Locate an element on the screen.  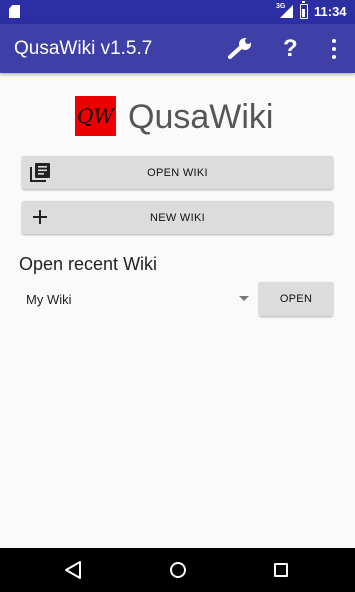
home-icon is located at coordinates (178, 570).